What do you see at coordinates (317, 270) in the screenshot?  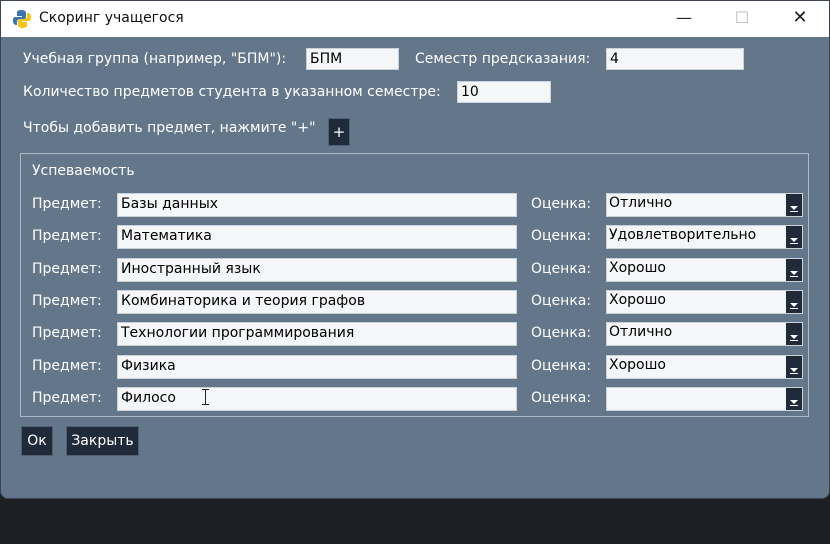 I see `subject-input: Иностранный язык` at bounding box center [317, 270].